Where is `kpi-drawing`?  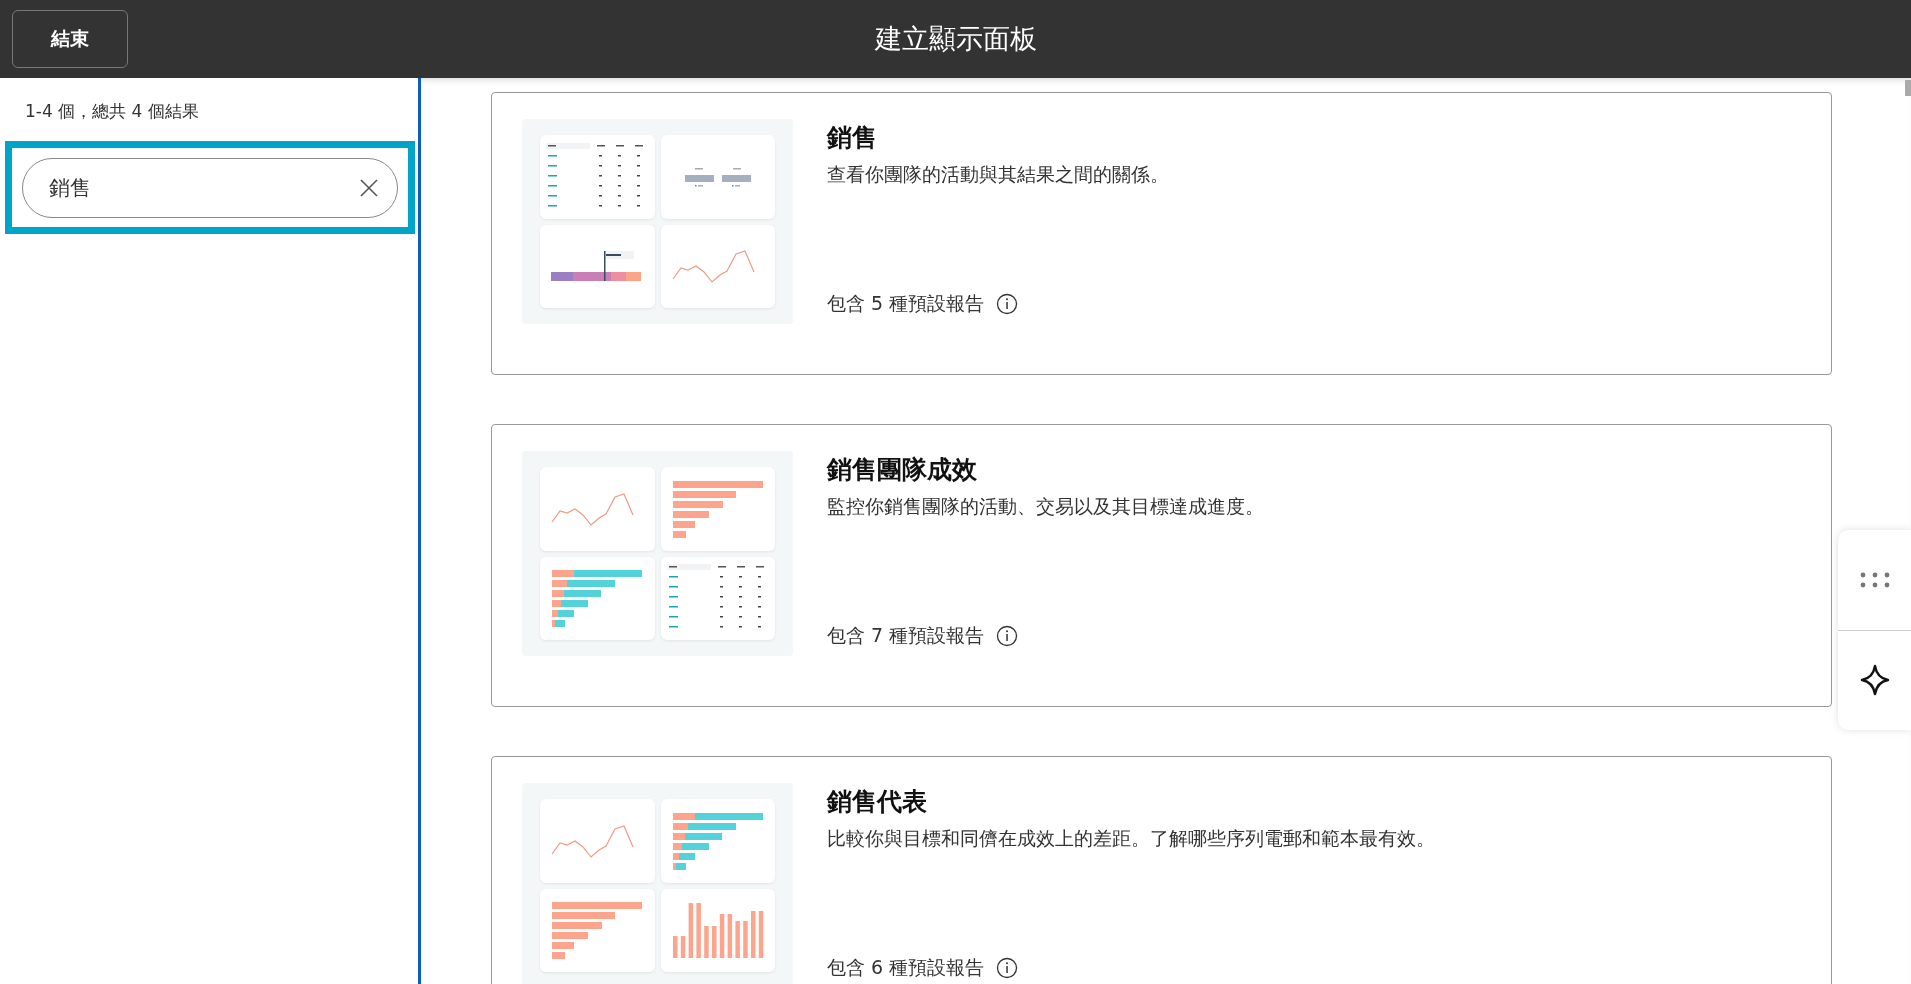 kpi-drawing is located at coordinates (717, 176).